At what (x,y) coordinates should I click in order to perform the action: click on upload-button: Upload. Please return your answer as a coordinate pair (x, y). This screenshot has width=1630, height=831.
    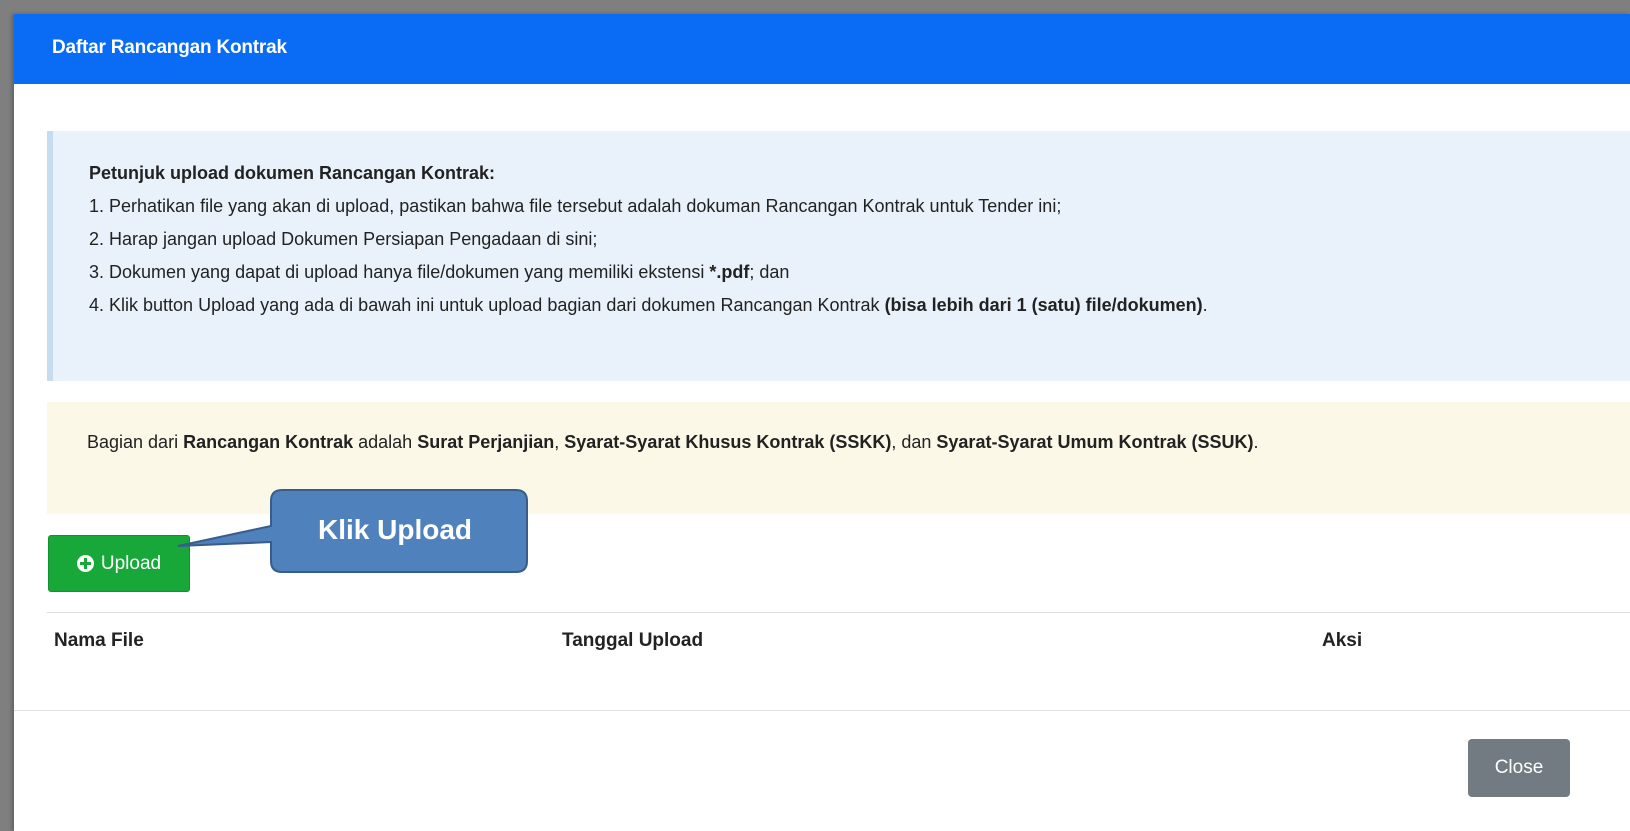
    Looking at the image, I should click on (119, 563).